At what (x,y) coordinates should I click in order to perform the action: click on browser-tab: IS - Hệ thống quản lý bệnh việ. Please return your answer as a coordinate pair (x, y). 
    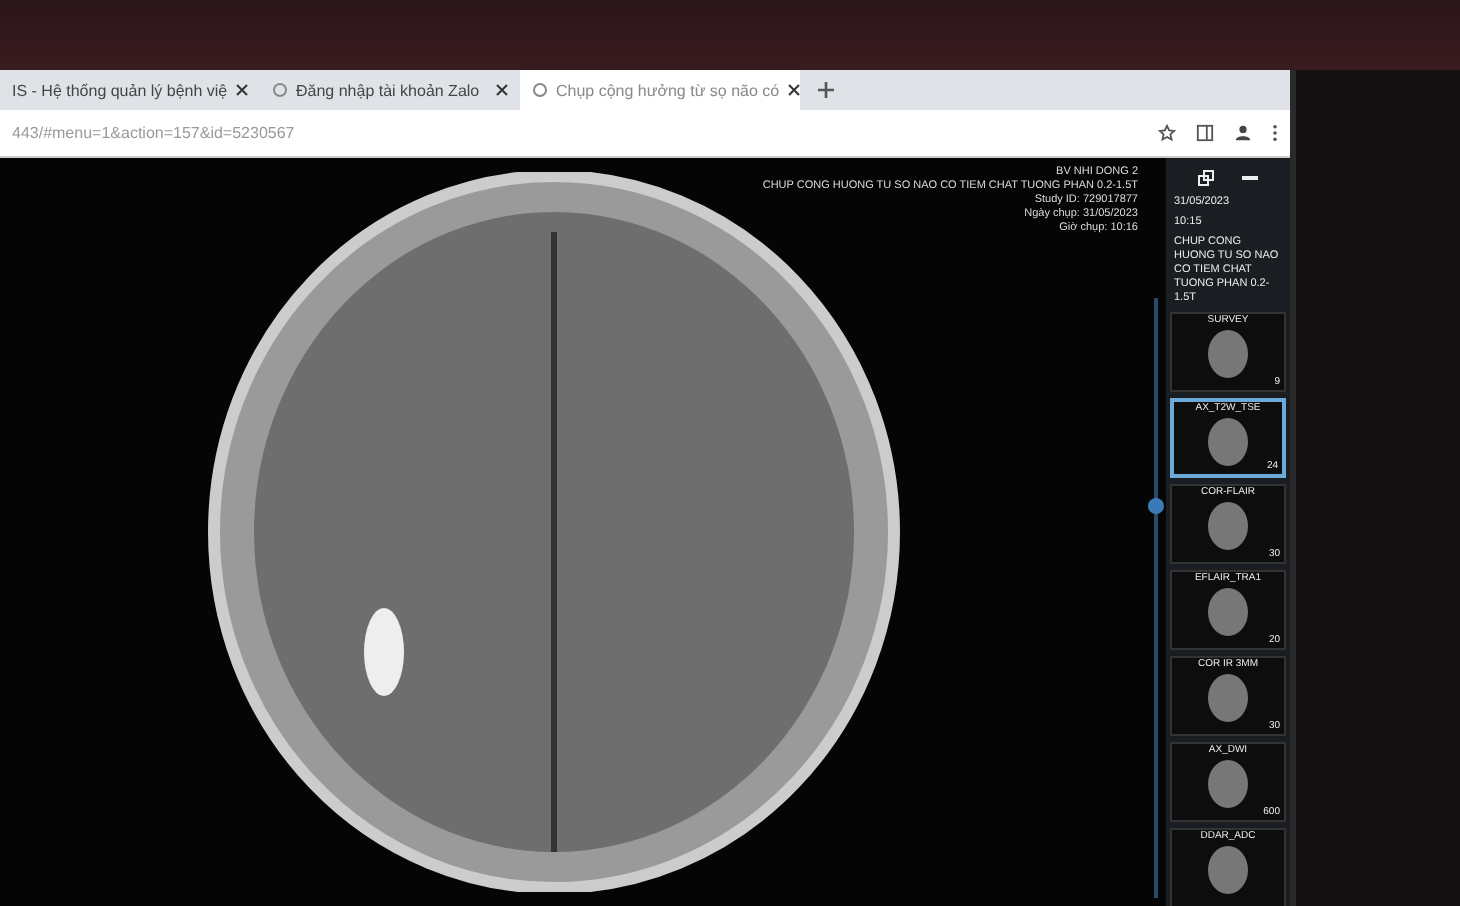
    Looking at the image, I should click on (130, 90).